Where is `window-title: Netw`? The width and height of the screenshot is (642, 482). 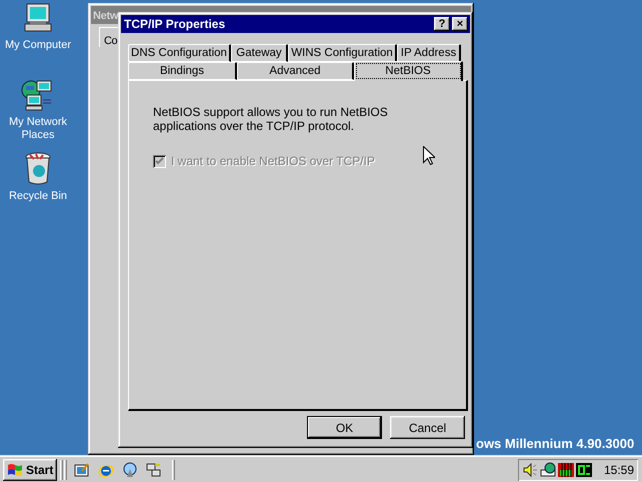
window-title: Netw is located at coordinates (105, 16).